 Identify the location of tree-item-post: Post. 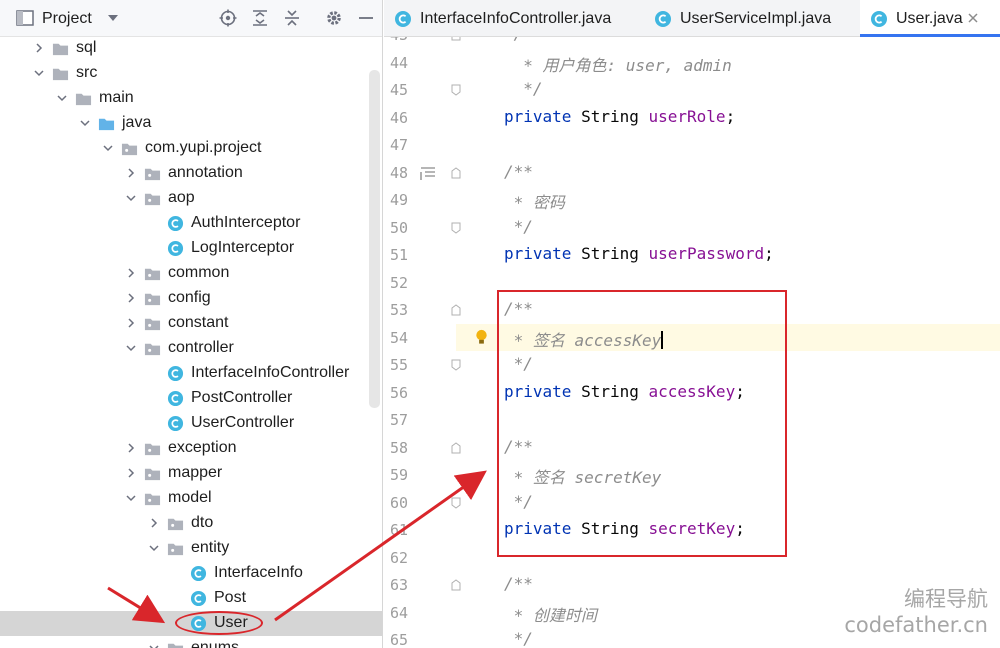
(191, 598).